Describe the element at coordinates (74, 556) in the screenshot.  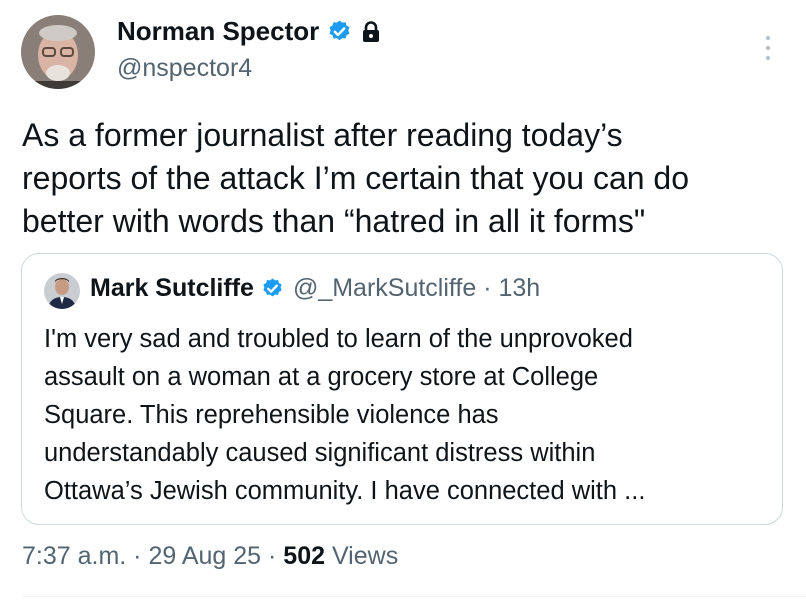
I see `tweet-time: 7:37 a.m.` at that location.